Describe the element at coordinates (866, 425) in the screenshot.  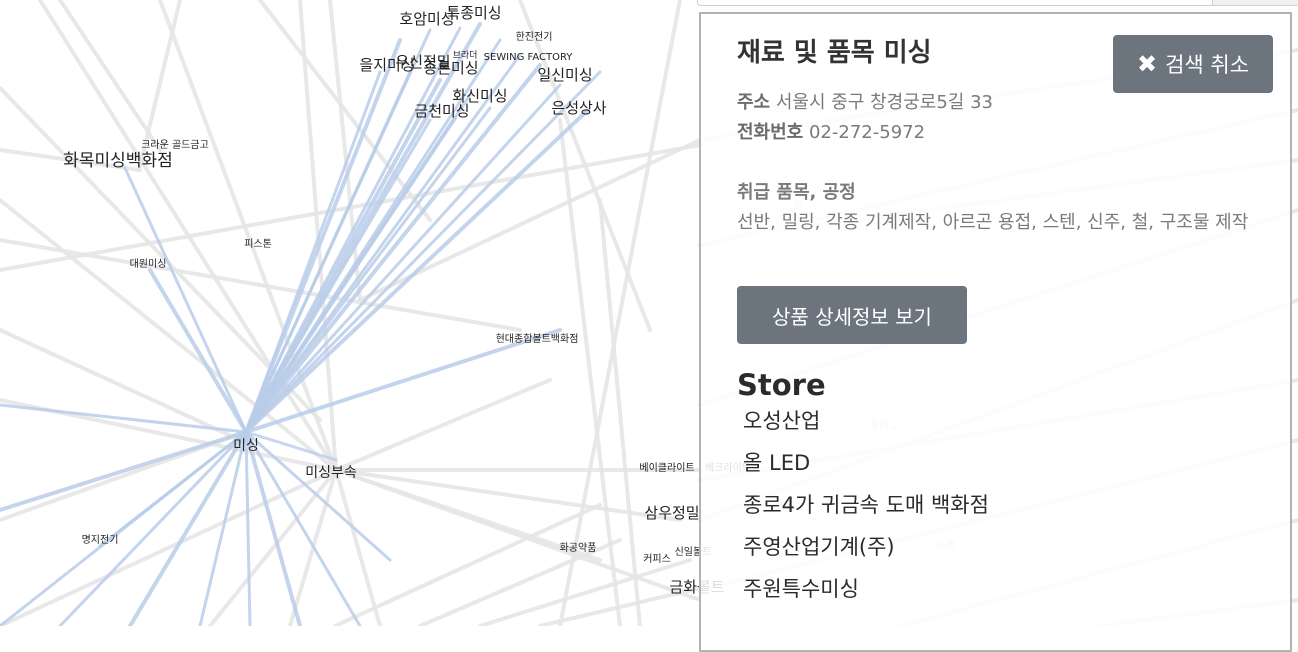
I see `store-item: 오성산업` at that location.